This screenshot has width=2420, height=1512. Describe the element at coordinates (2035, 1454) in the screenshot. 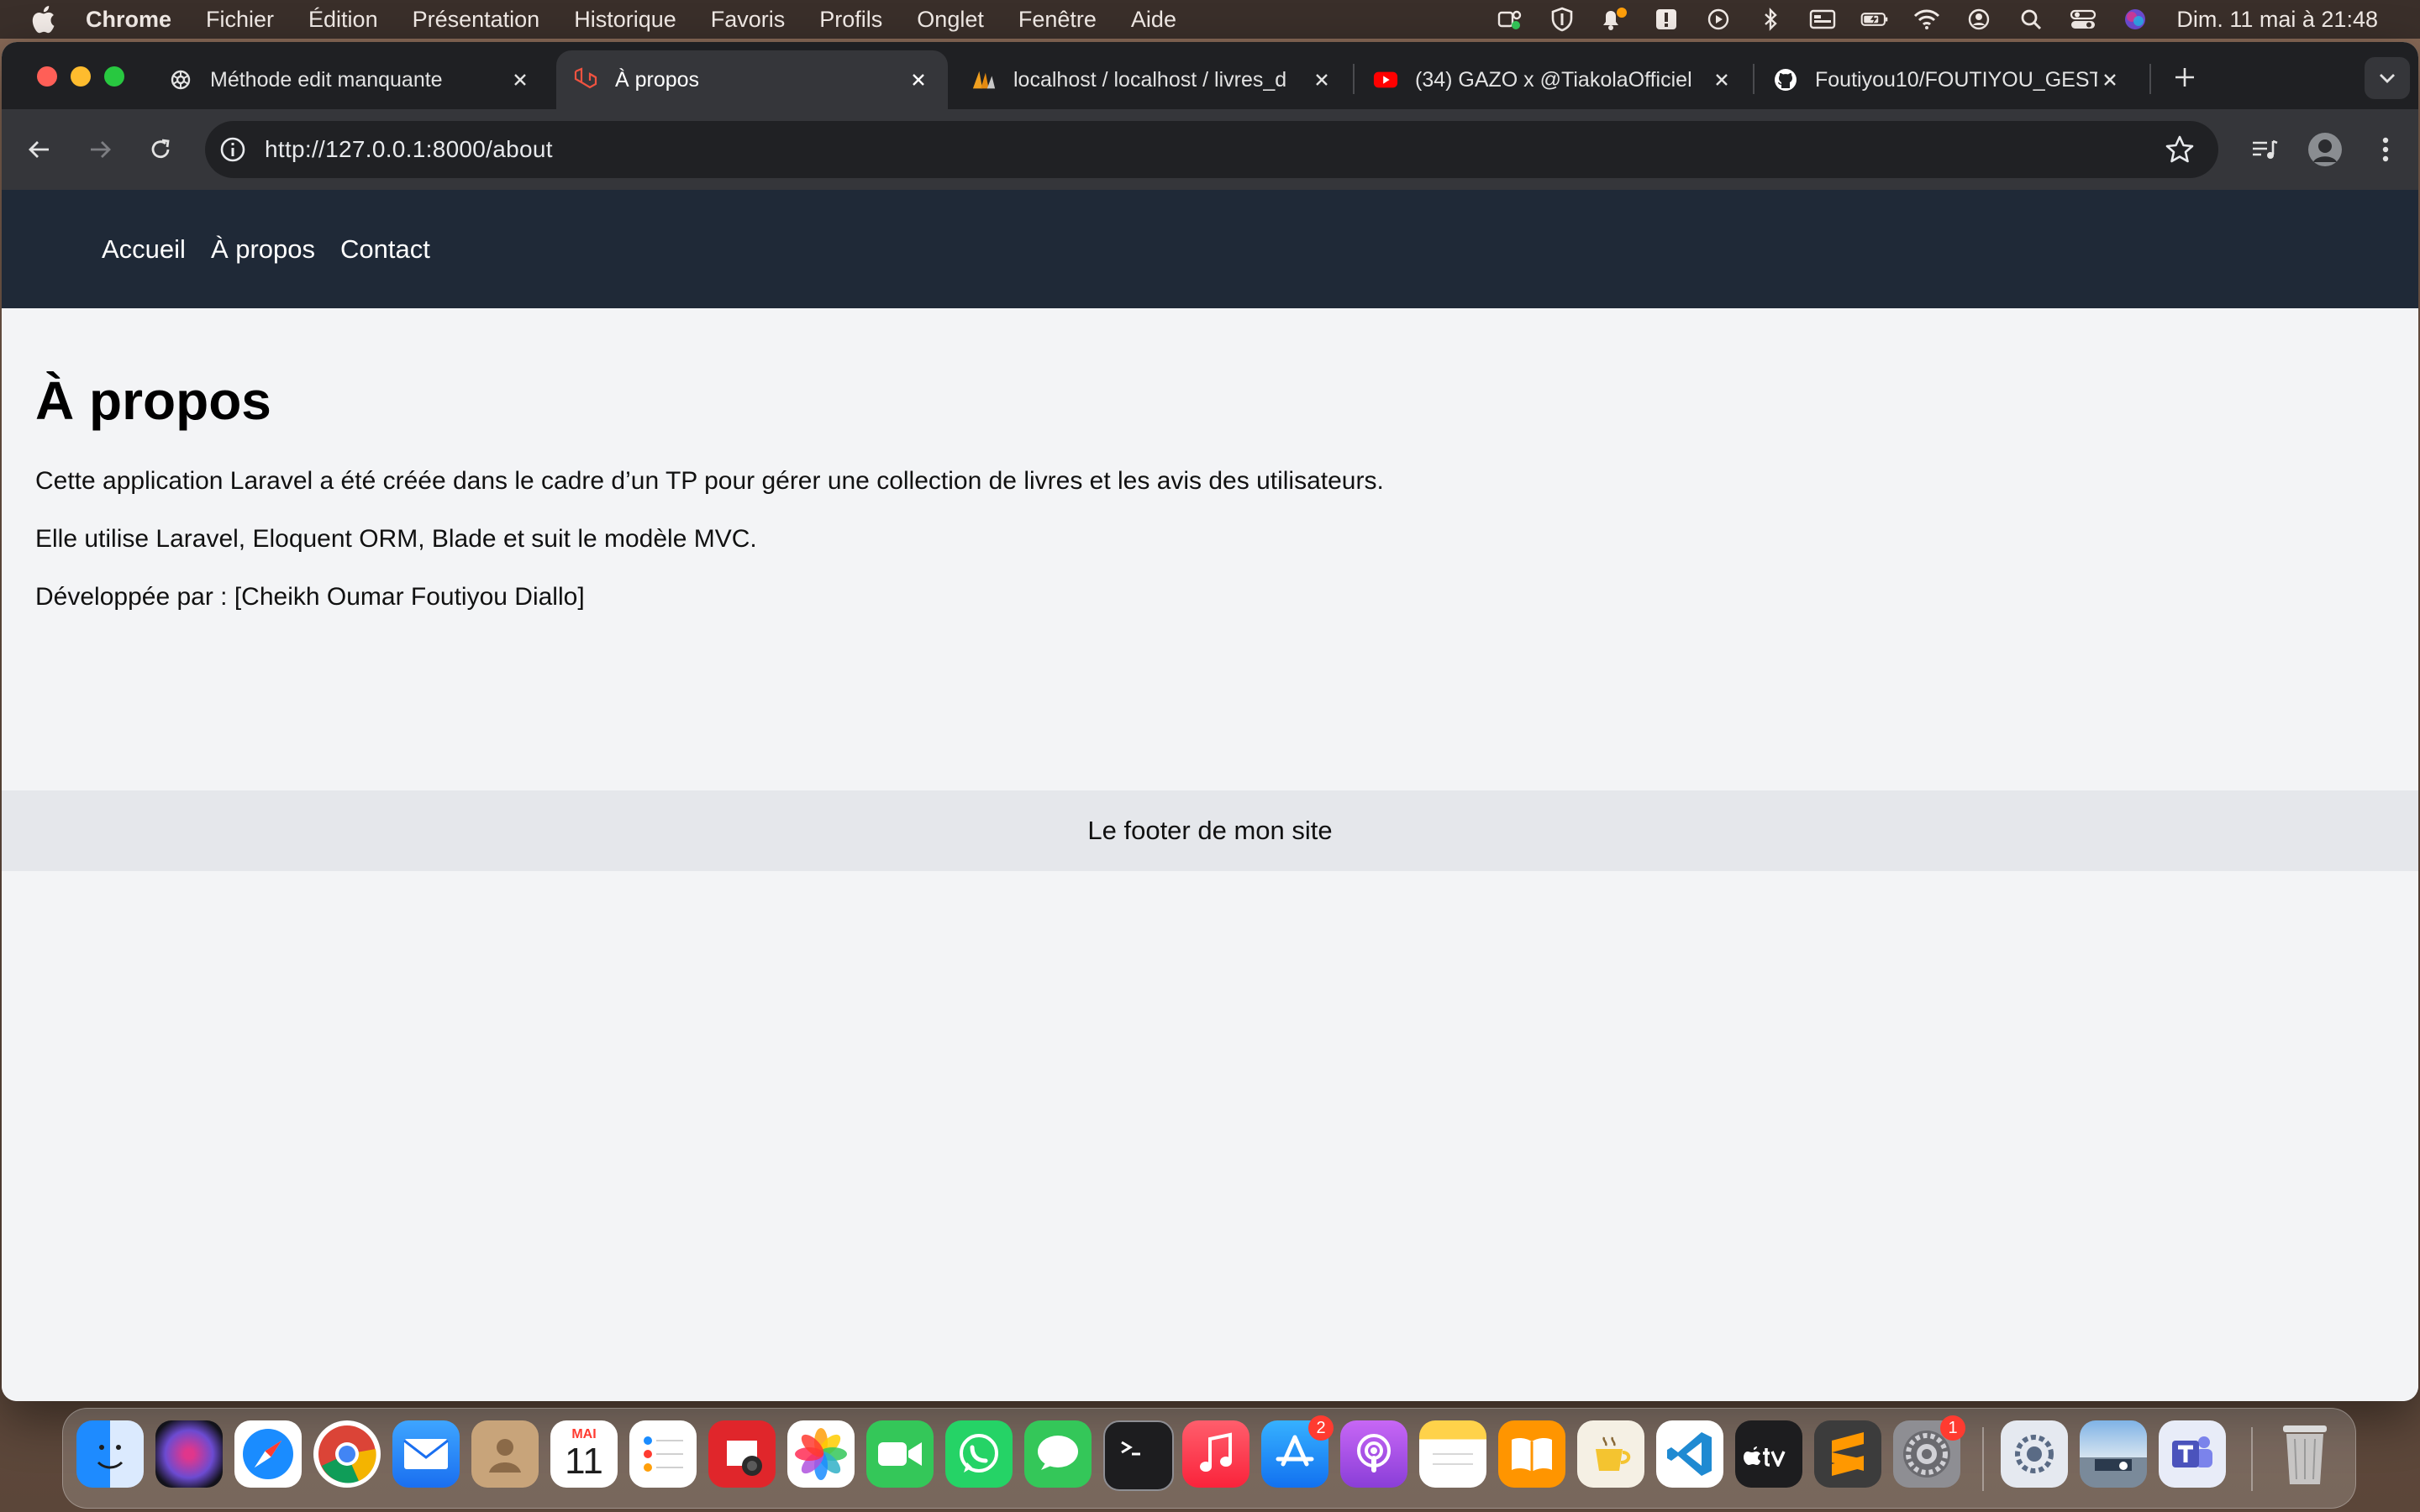

I see `utility-icon` at that location.